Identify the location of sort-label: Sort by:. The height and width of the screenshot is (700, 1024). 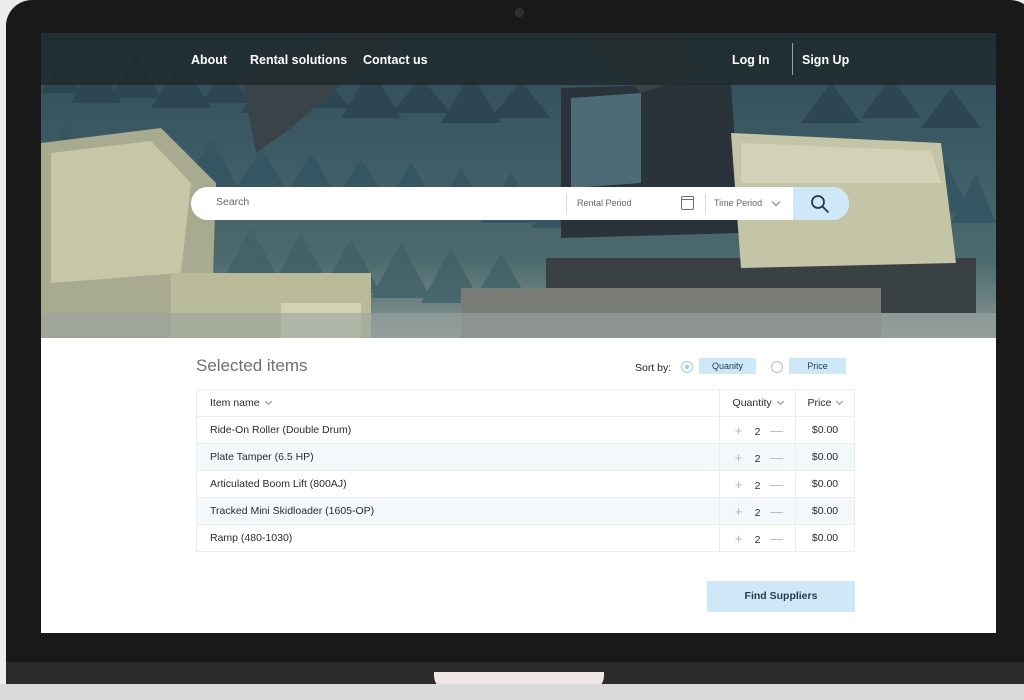
(653, 368).